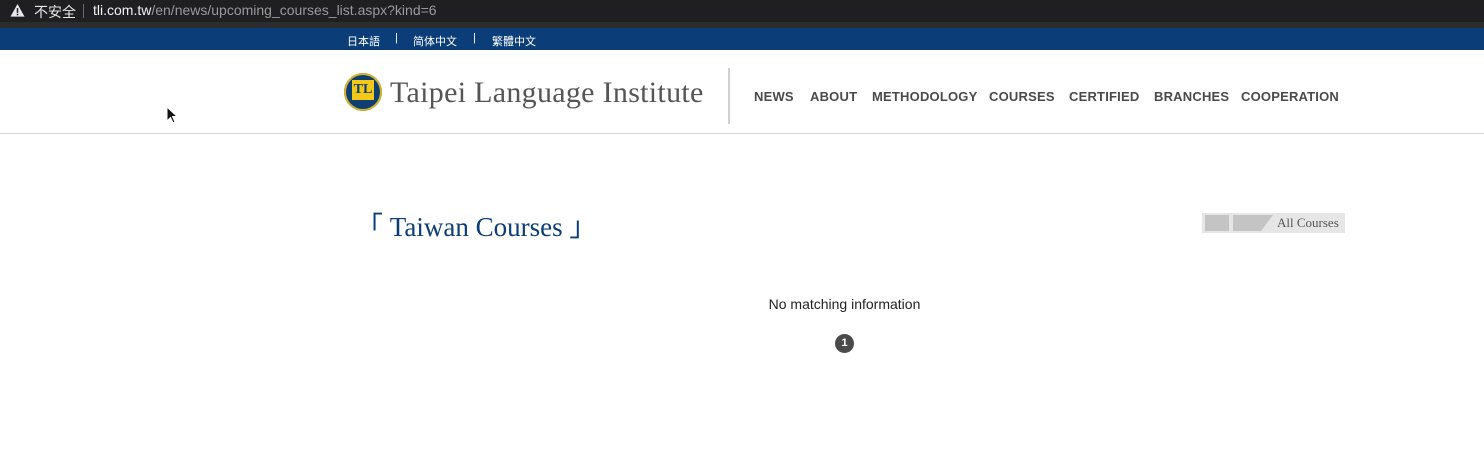 This screenshot has width=1484, height=461. Describe the element at coordinates (729, 96) in the screenshot. I see `header-divider` at that location.